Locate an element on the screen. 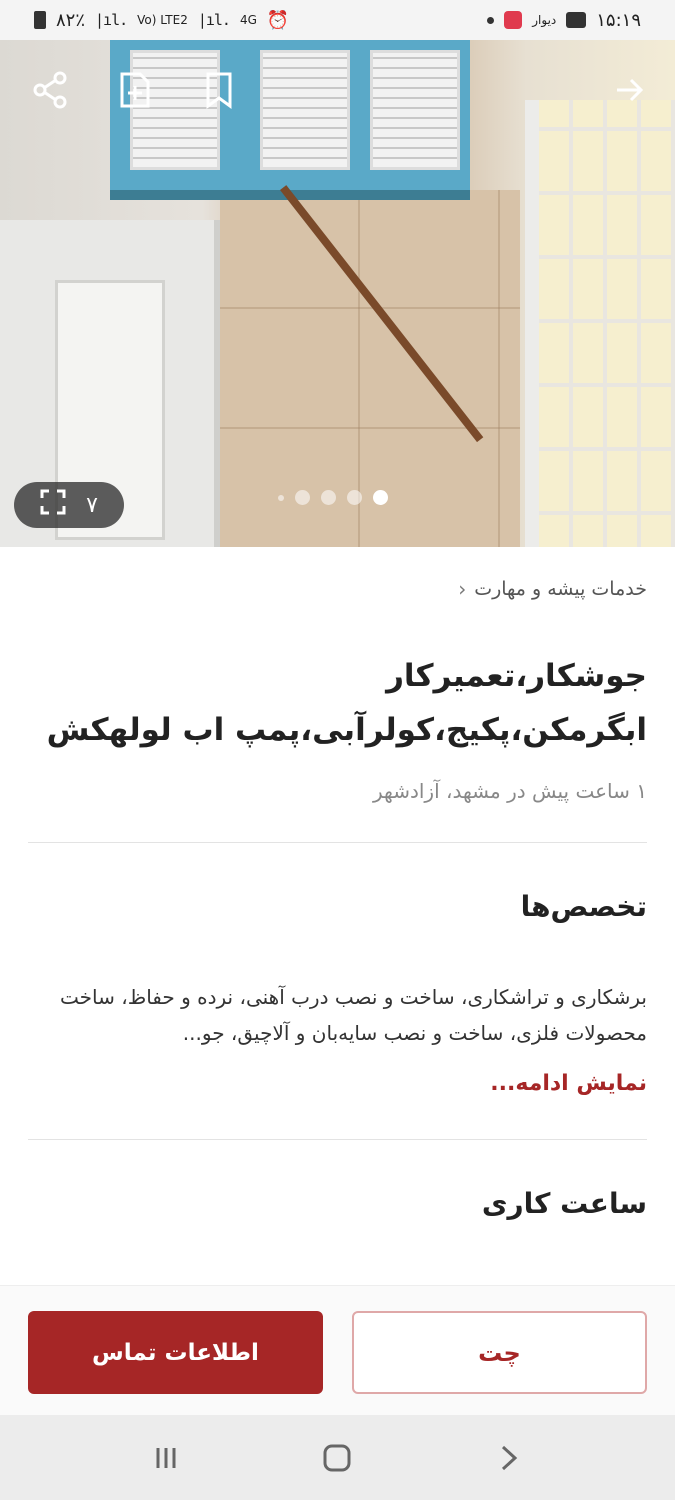 The image size is (675, 1500). divar-app-icon is located at coordinates (513, 20).